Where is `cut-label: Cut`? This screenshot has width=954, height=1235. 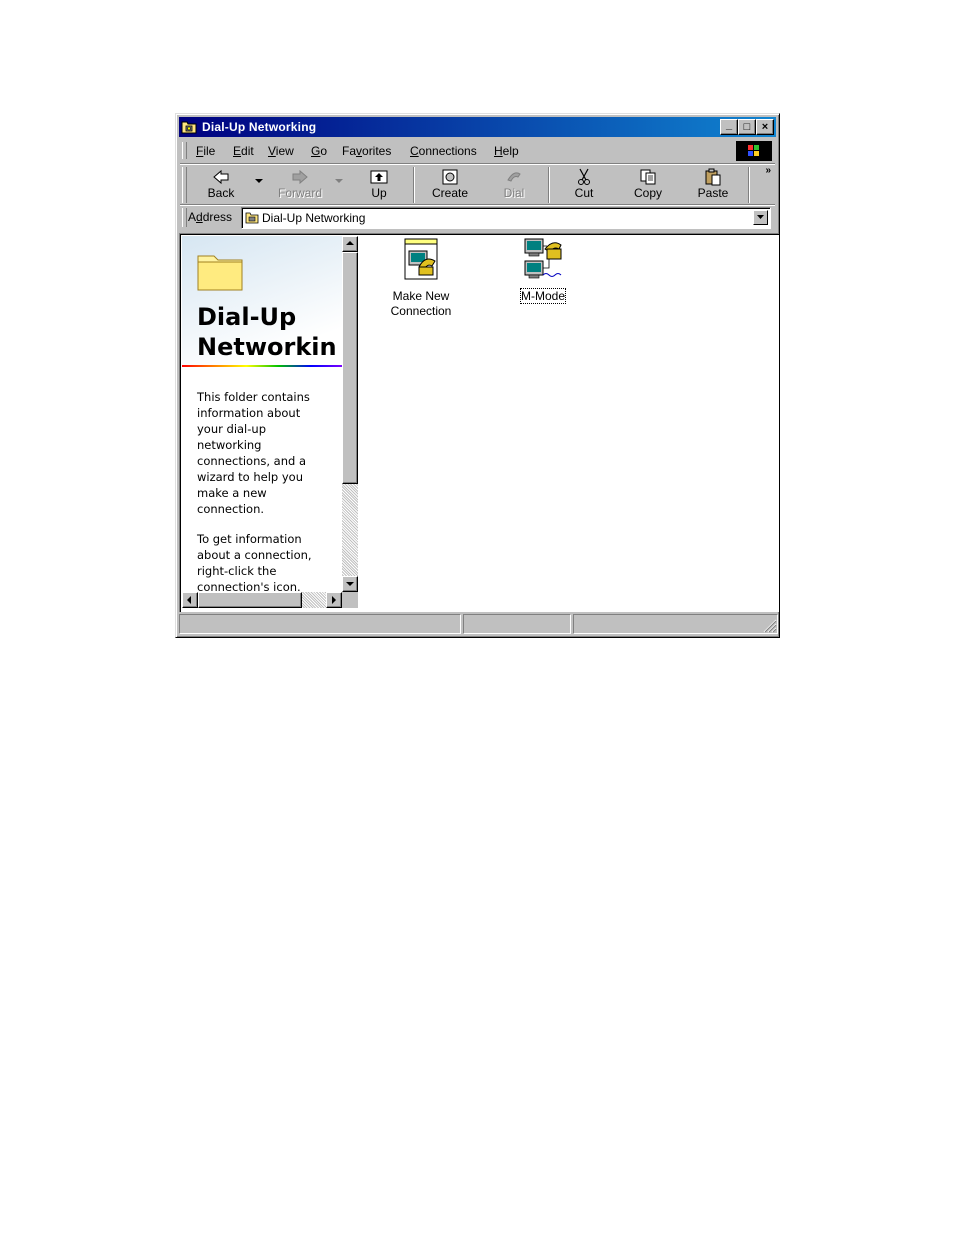 cut-label: Cut is located at coordinates (584, 193).